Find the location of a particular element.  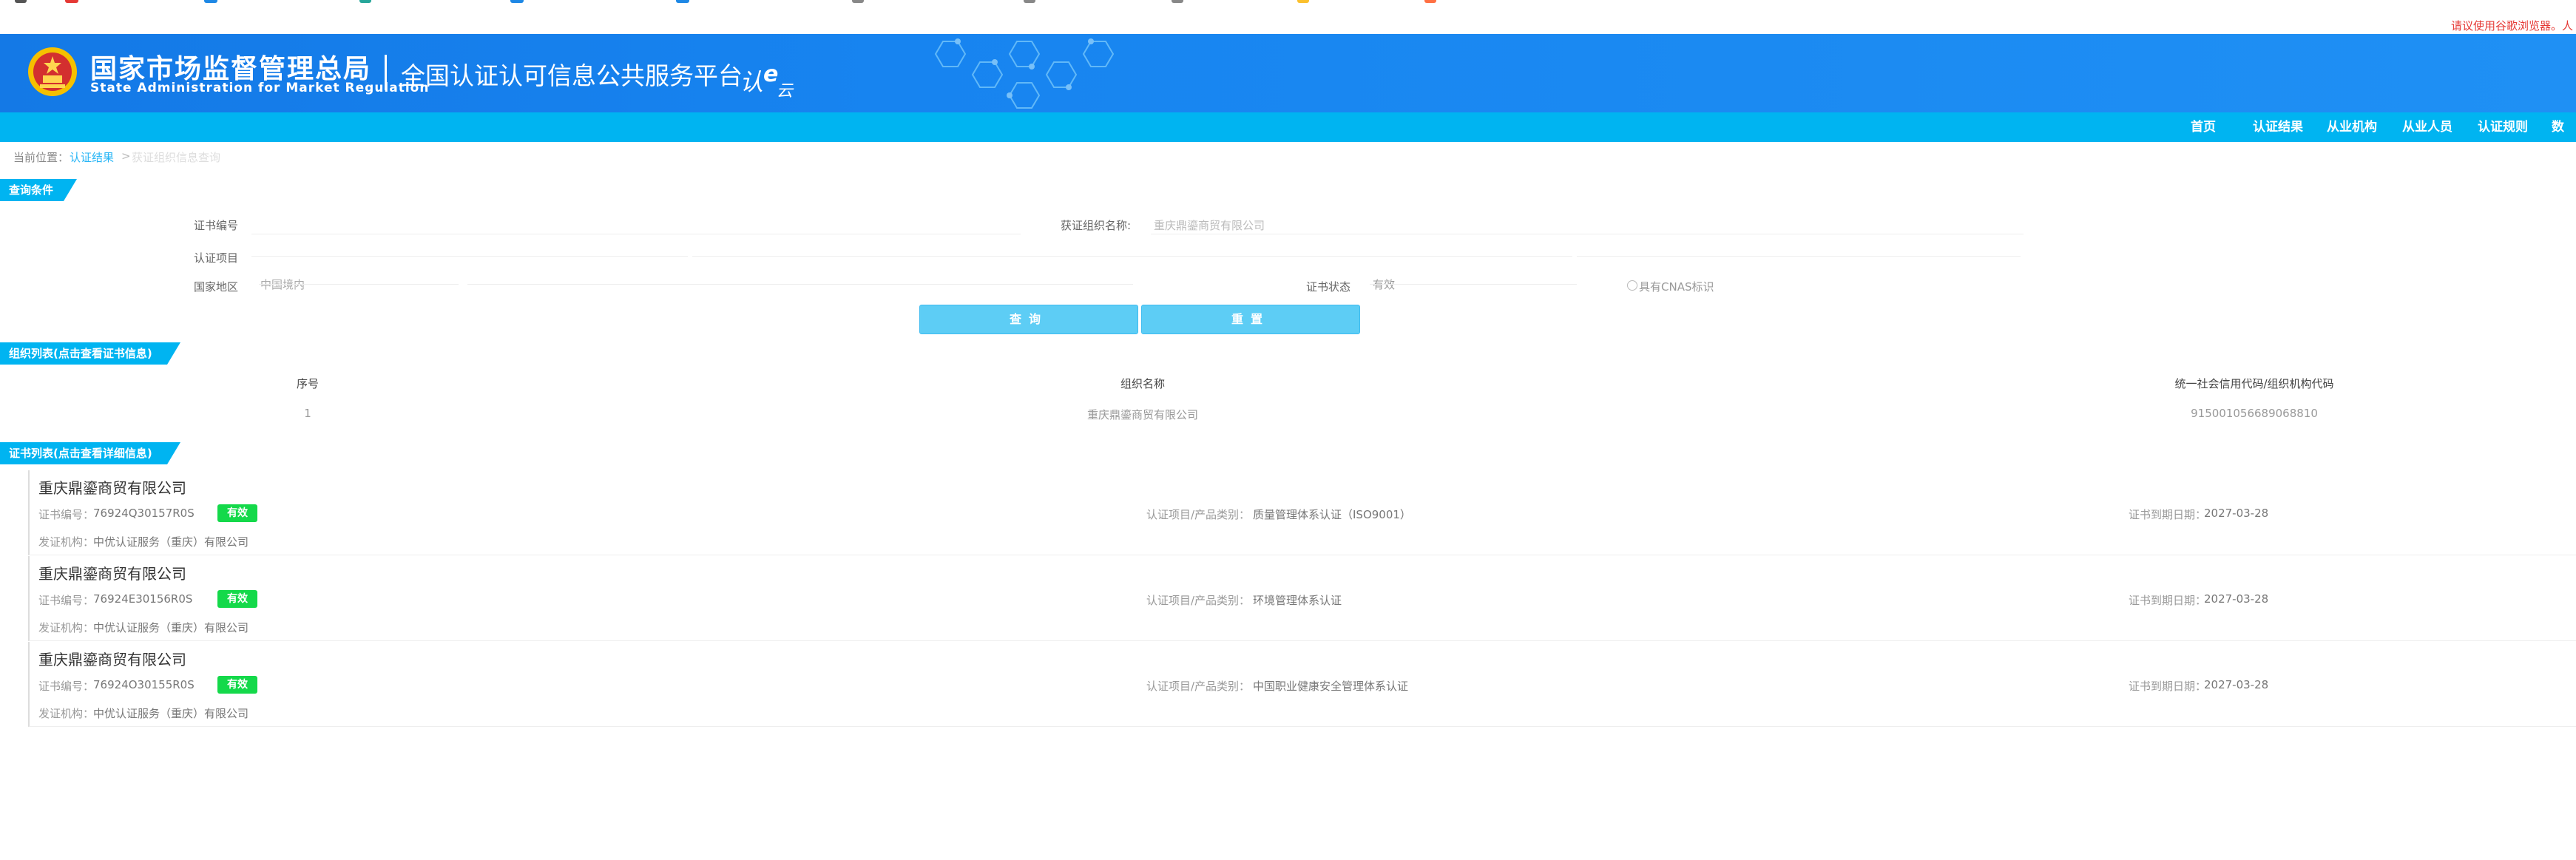

browser-tip: 请议使用谷歌浏览器。人 is located at coordinates (2511, 26).